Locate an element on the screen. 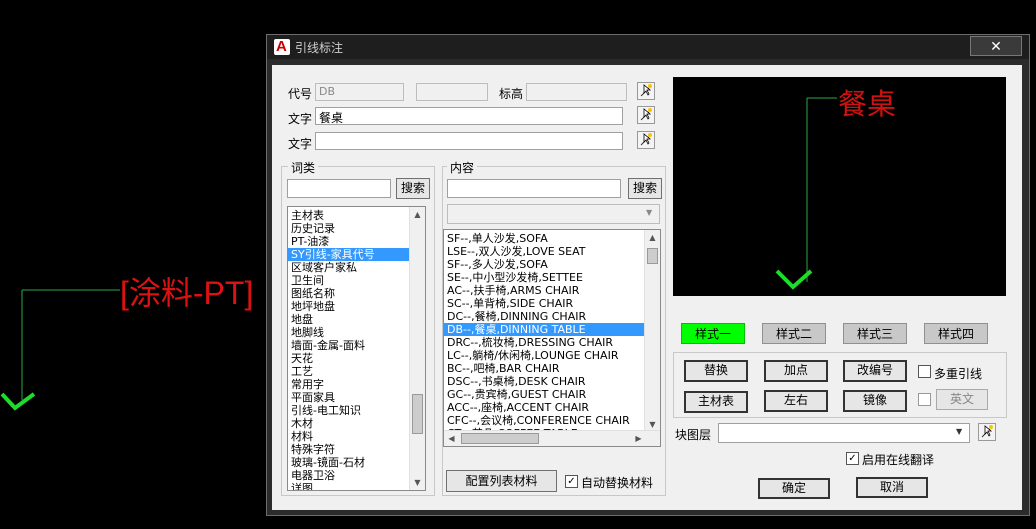  cancel-button: 取消 is located at coordinates (892, 487).